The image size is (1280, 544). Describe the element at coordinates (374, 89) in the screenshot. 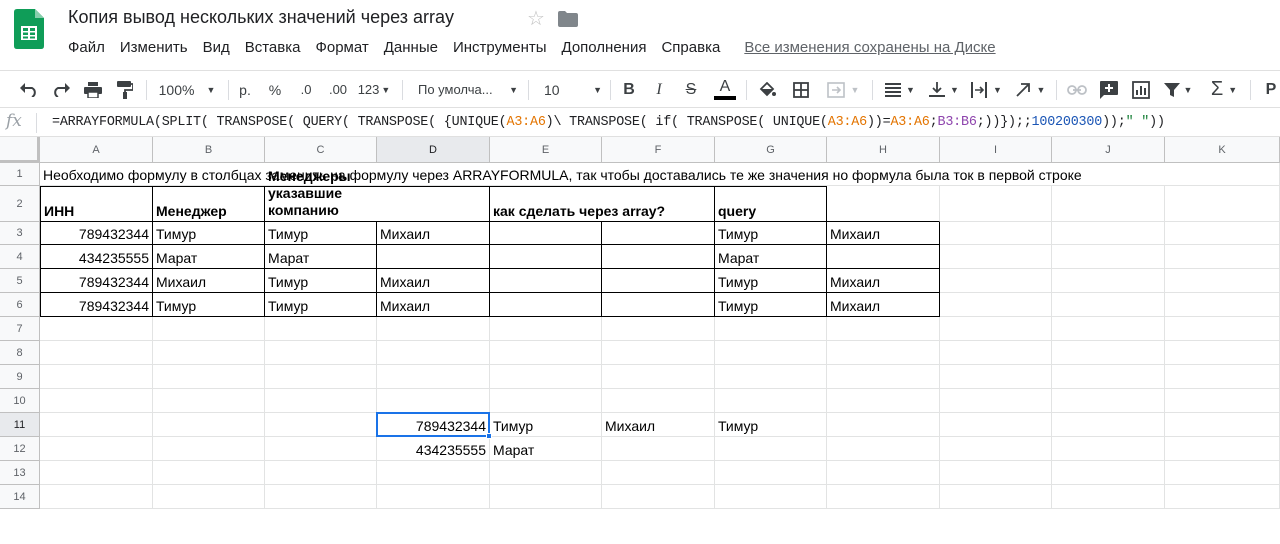

I see `more-formats-button: 123 ▼` at that location.